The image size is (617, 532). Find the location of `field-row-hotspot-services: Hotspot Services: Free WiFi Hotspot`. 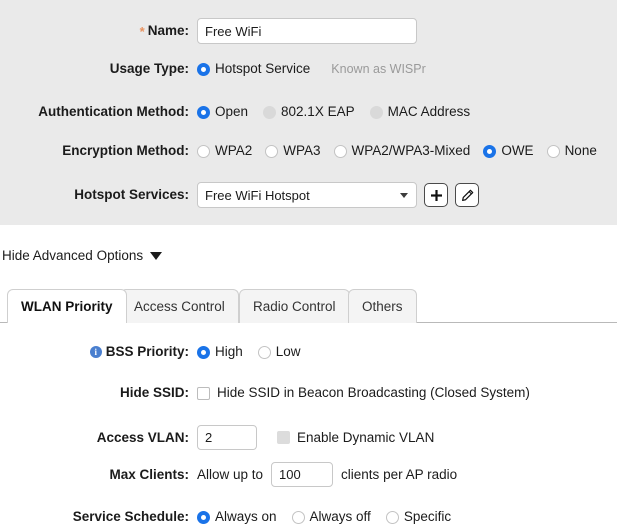

field-row-hotspot-services: Hotspot Services: Free WiFi Hotspot is located at coordinates (308, 195).